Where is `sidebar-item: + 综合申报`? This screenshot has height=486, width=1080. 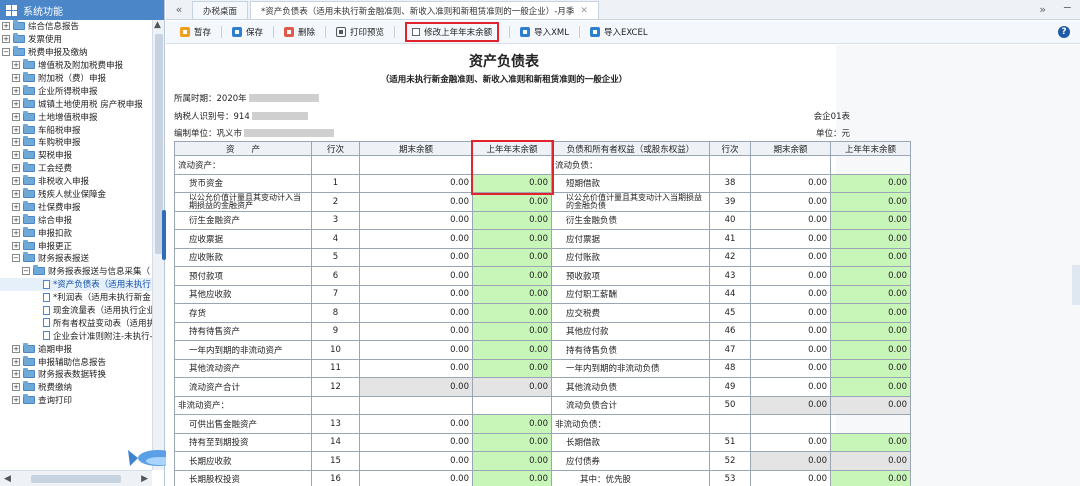 sidebar-item: + 综合申报 is located at coordinates (76, 219).